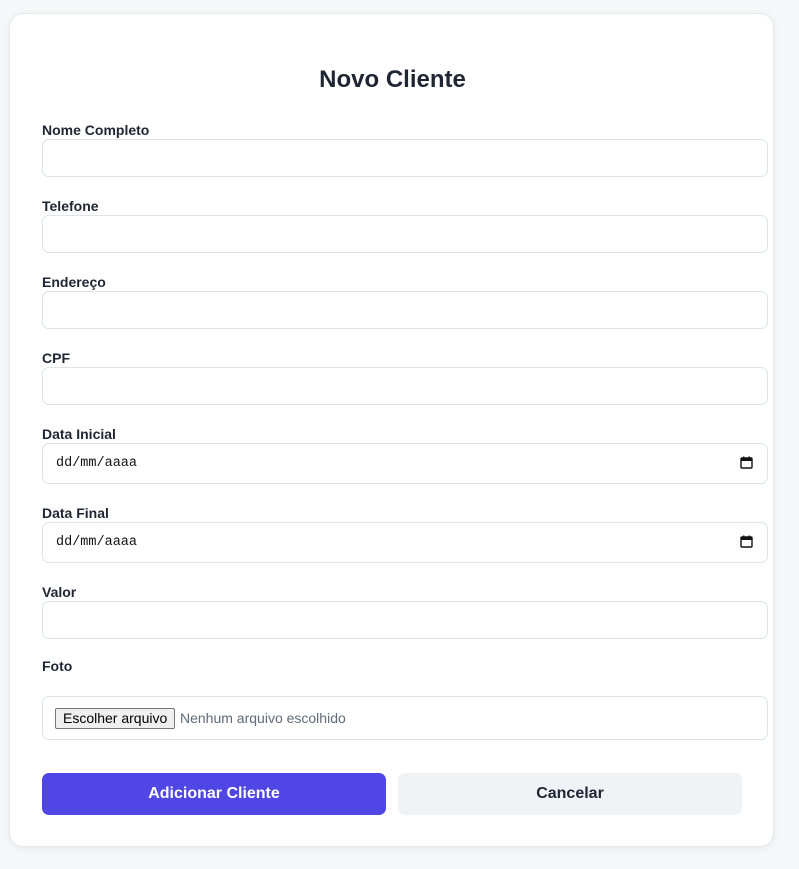  What do you see at coordinates (59, 592) in the screenshot?
I see `value-label: Valor` at bounding box center [59, 592].